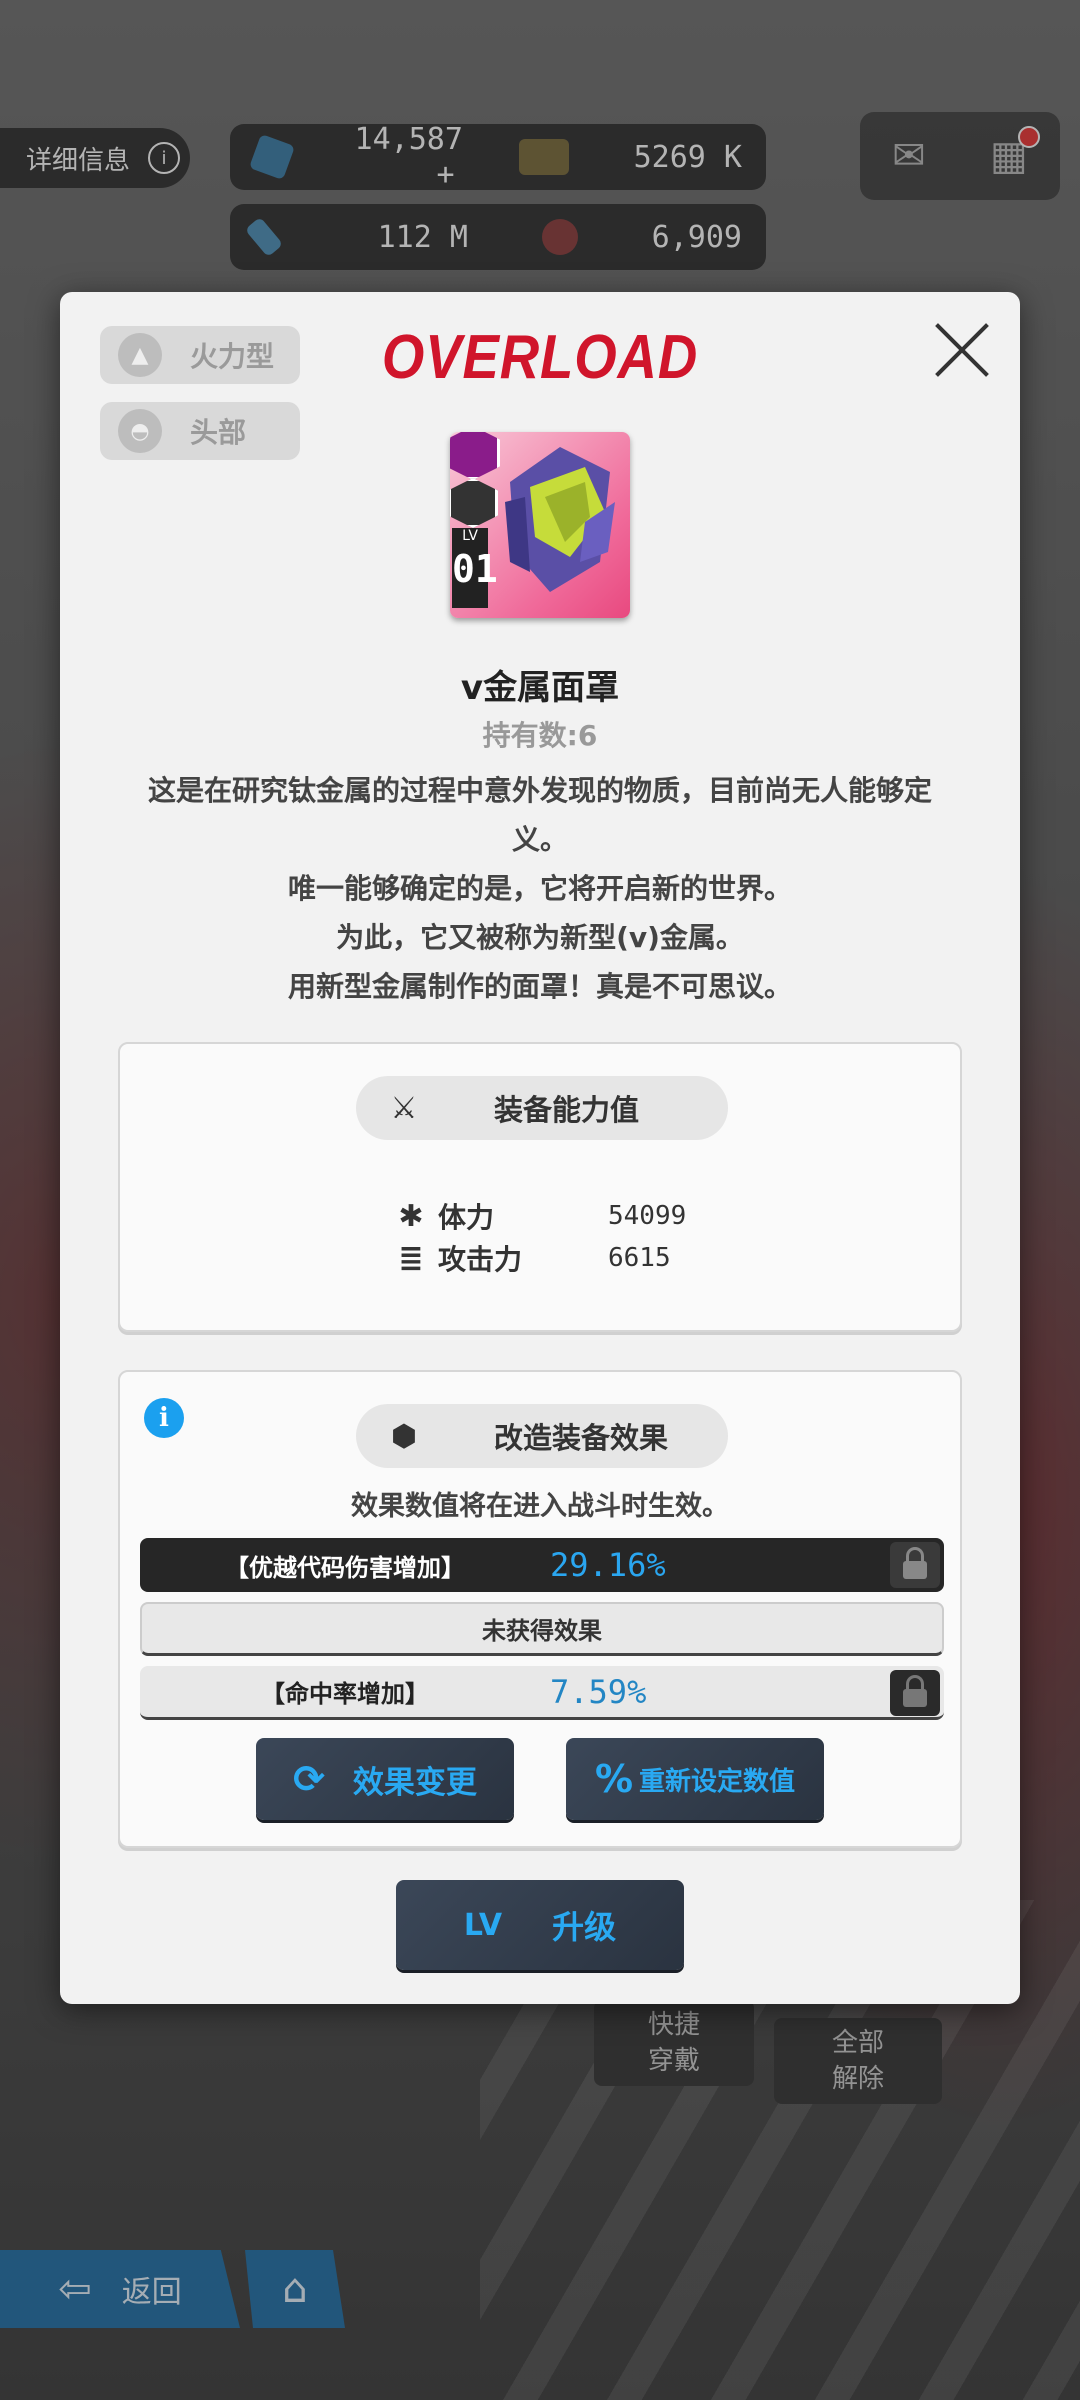 This screenshot has width=1080, height=2400. Describe the element at coordinates (584, 1927) in the screenshot. I see `upgrade-label: 升级` at that location.